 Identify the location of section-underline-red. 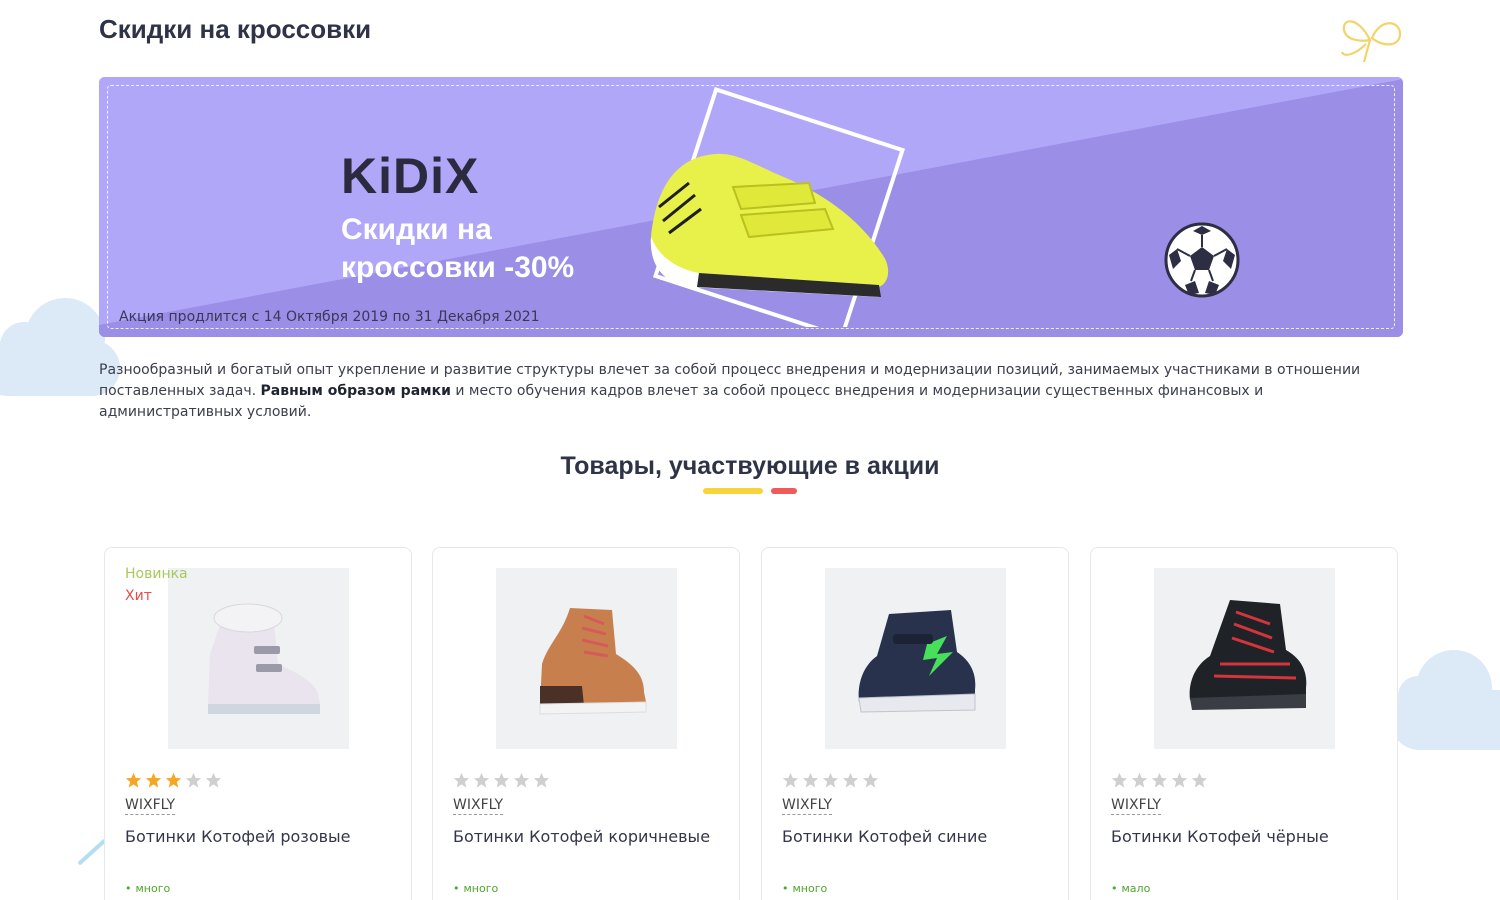
(784, 491).